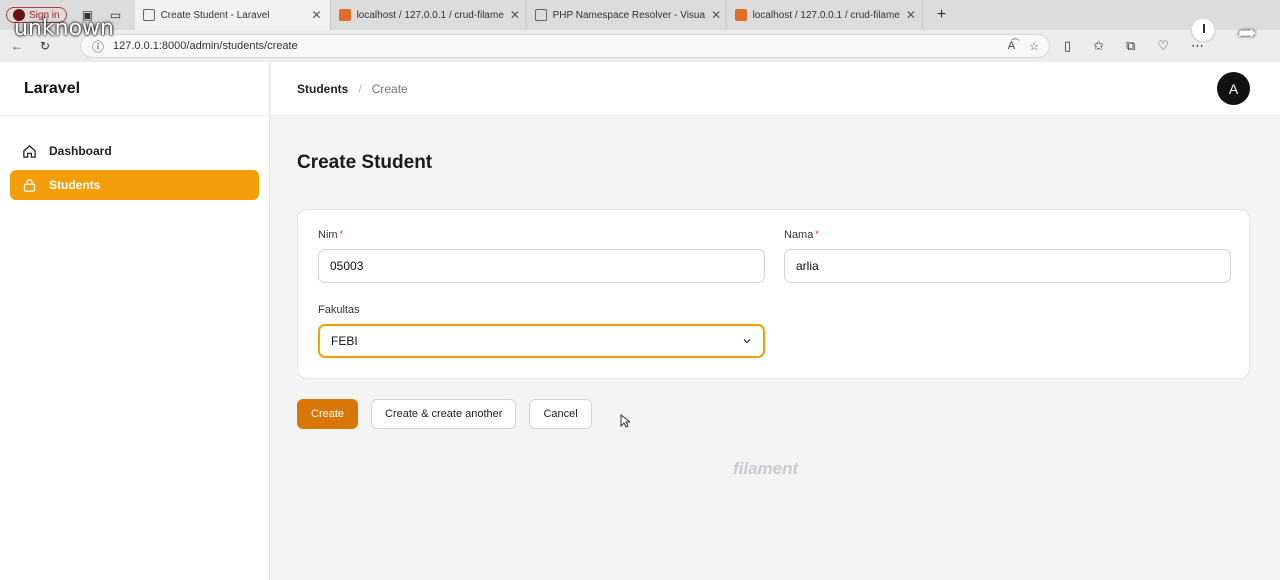  I want to click on fakultas-label: Fakultas, so click(339, 310).